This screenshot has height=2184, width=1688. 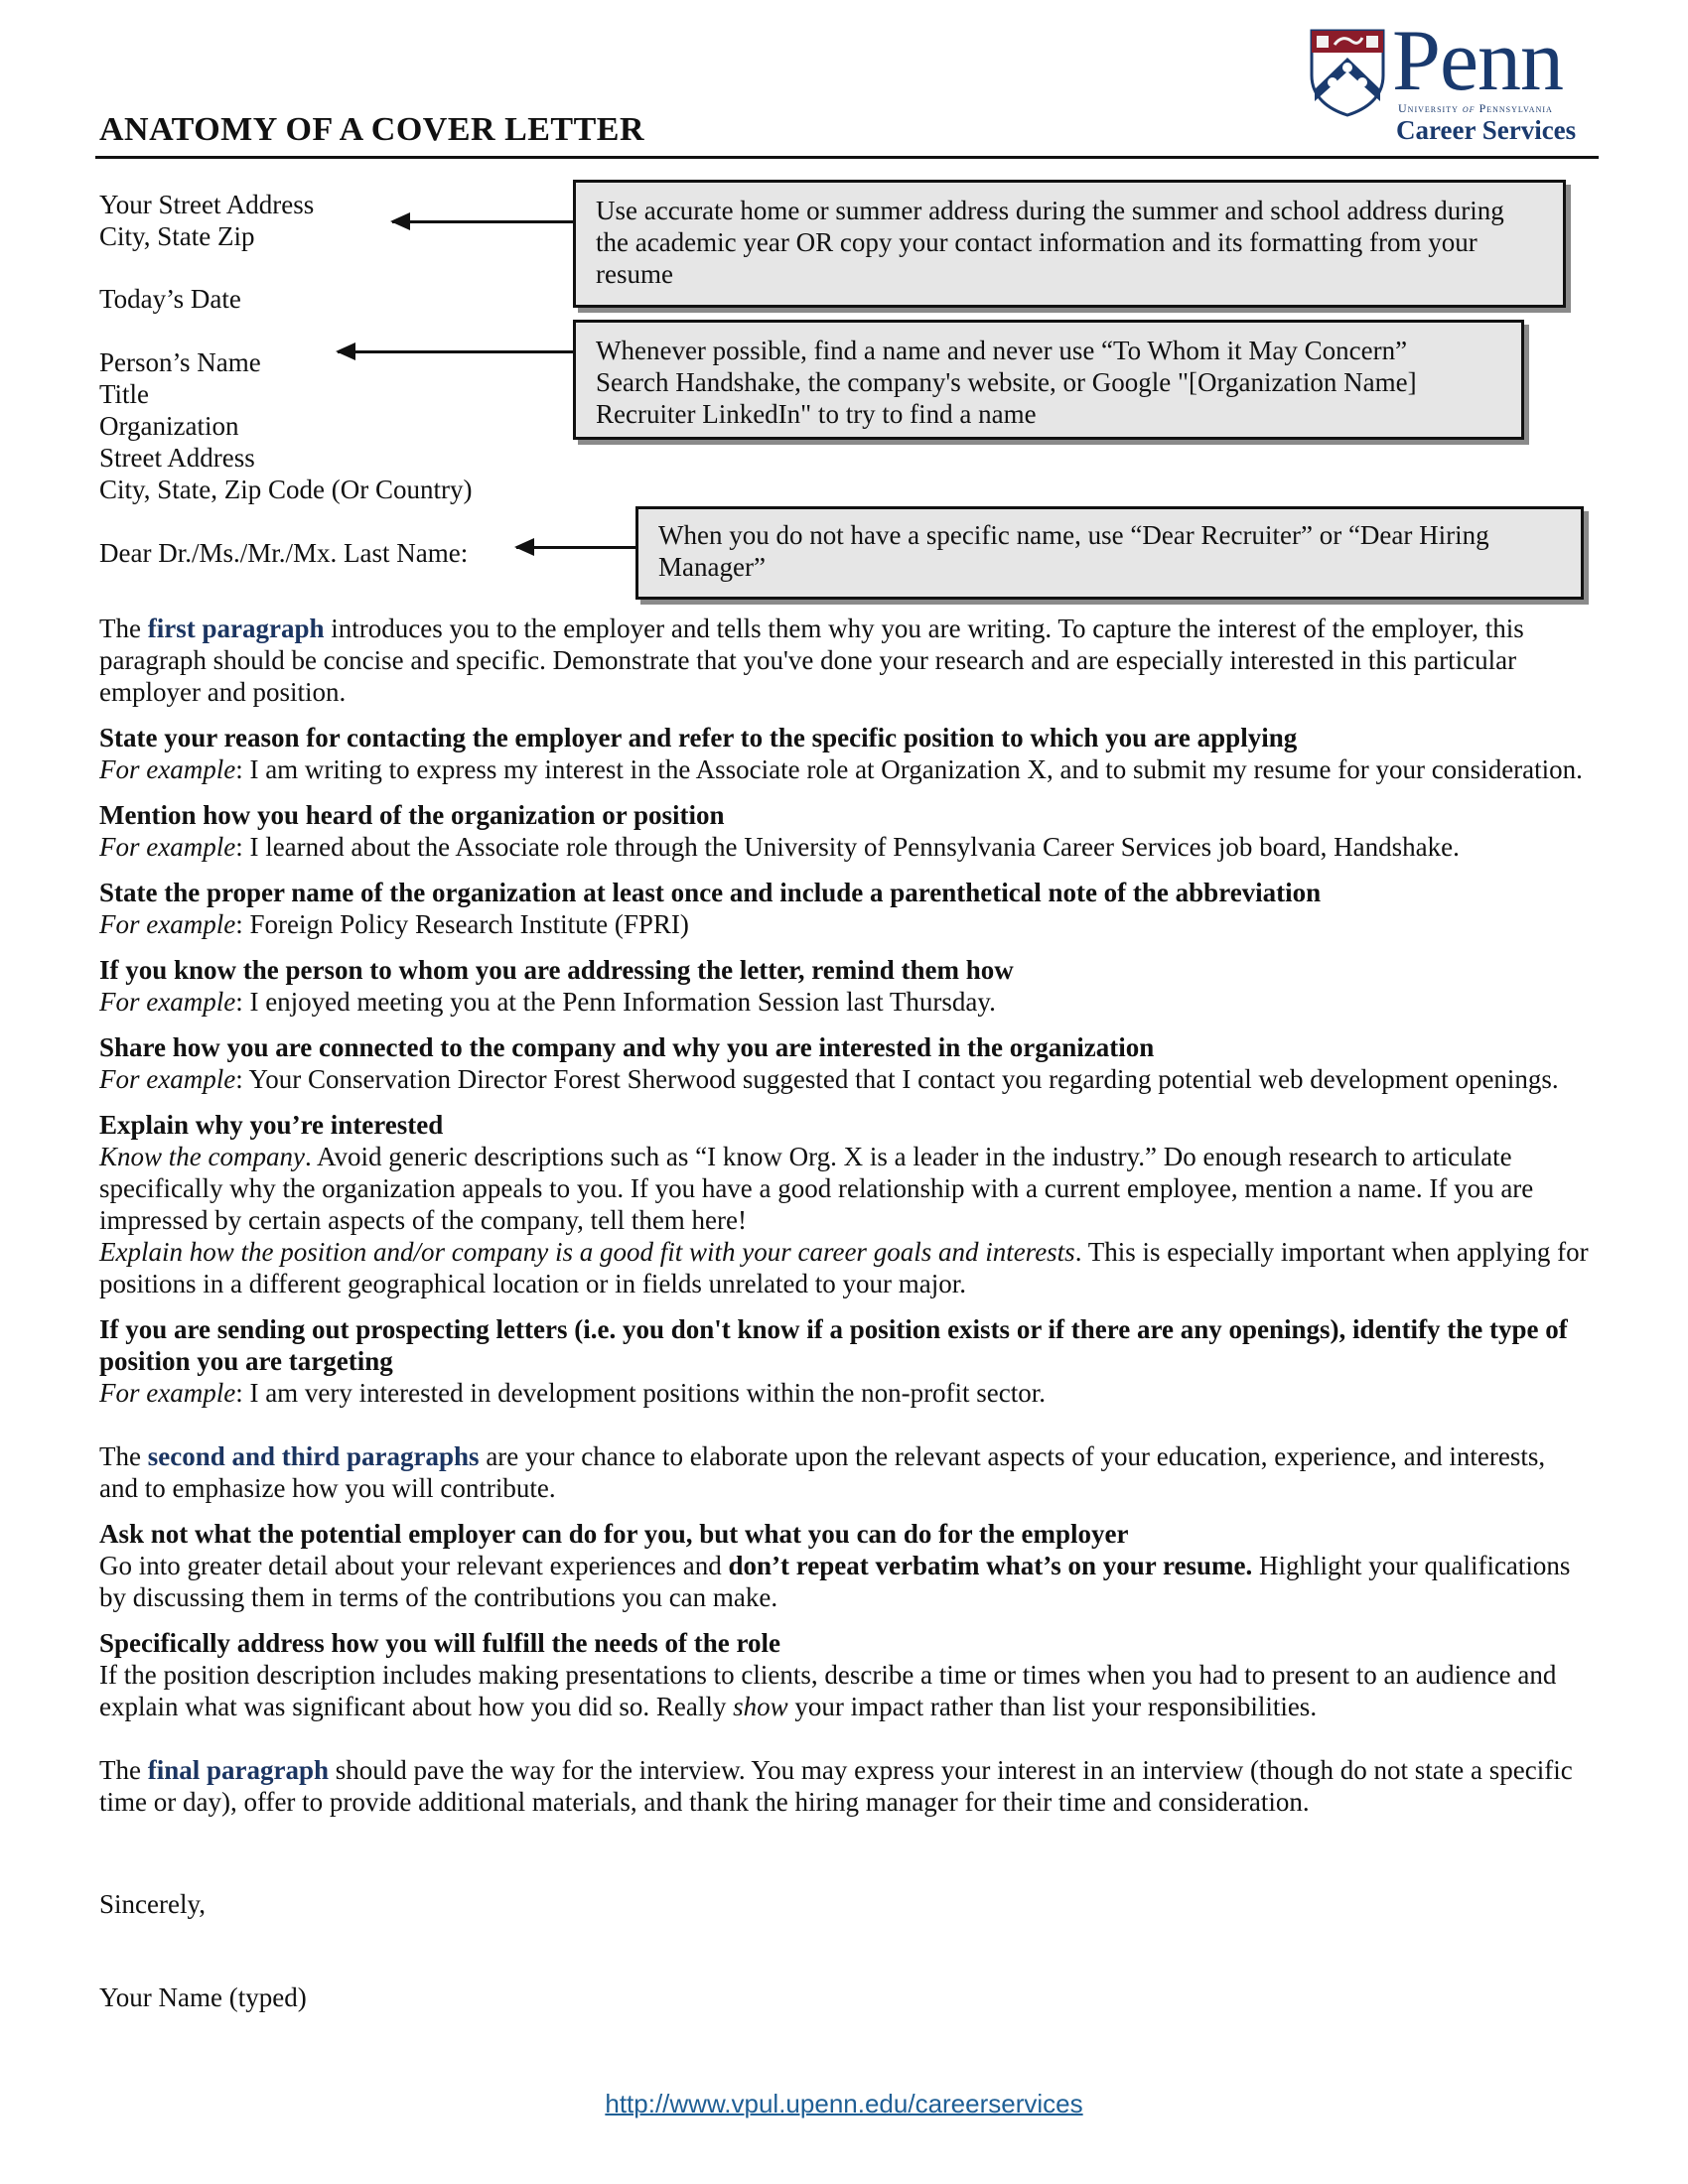 I want to click on highlight-first-paragraph: first paragraph, so click(x=236, y=628).